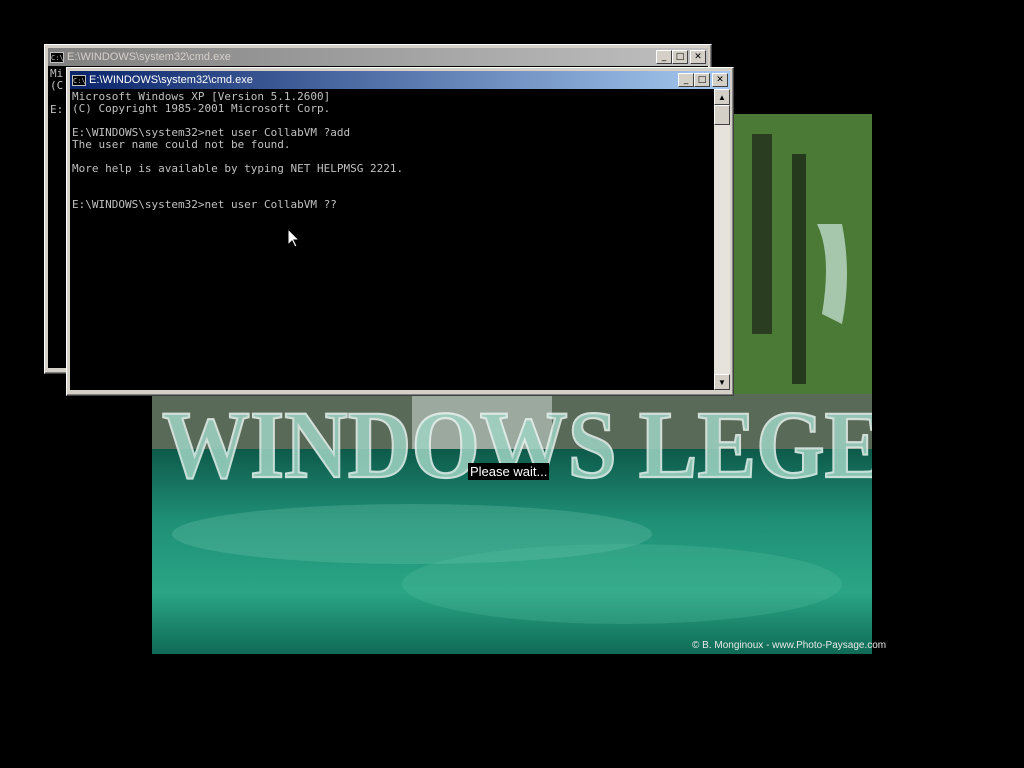 The width and height of the screenshot is (1024, 768). Describe the element at coordinates (722, 115) in the screenshot. I see `scroll-thumb` at that location.